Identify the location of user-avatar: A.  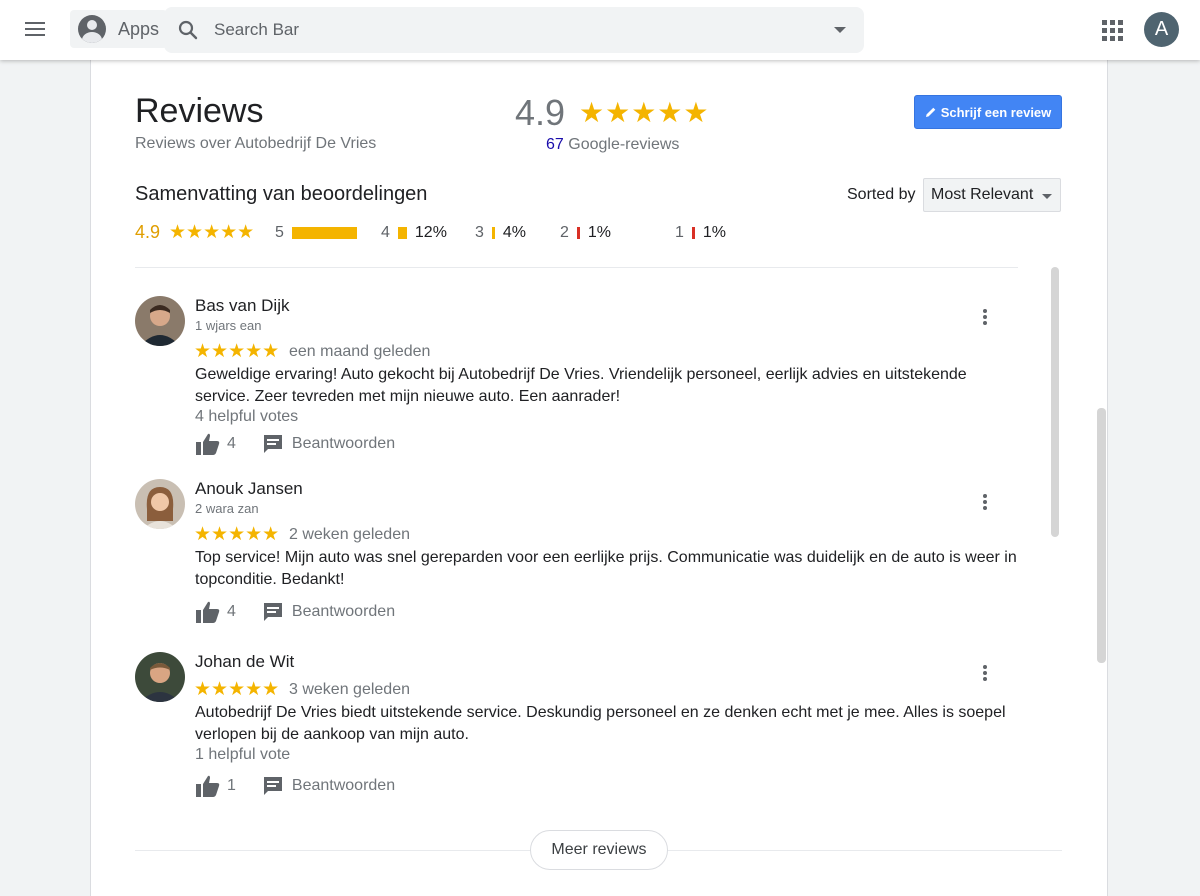
(1161, 29).